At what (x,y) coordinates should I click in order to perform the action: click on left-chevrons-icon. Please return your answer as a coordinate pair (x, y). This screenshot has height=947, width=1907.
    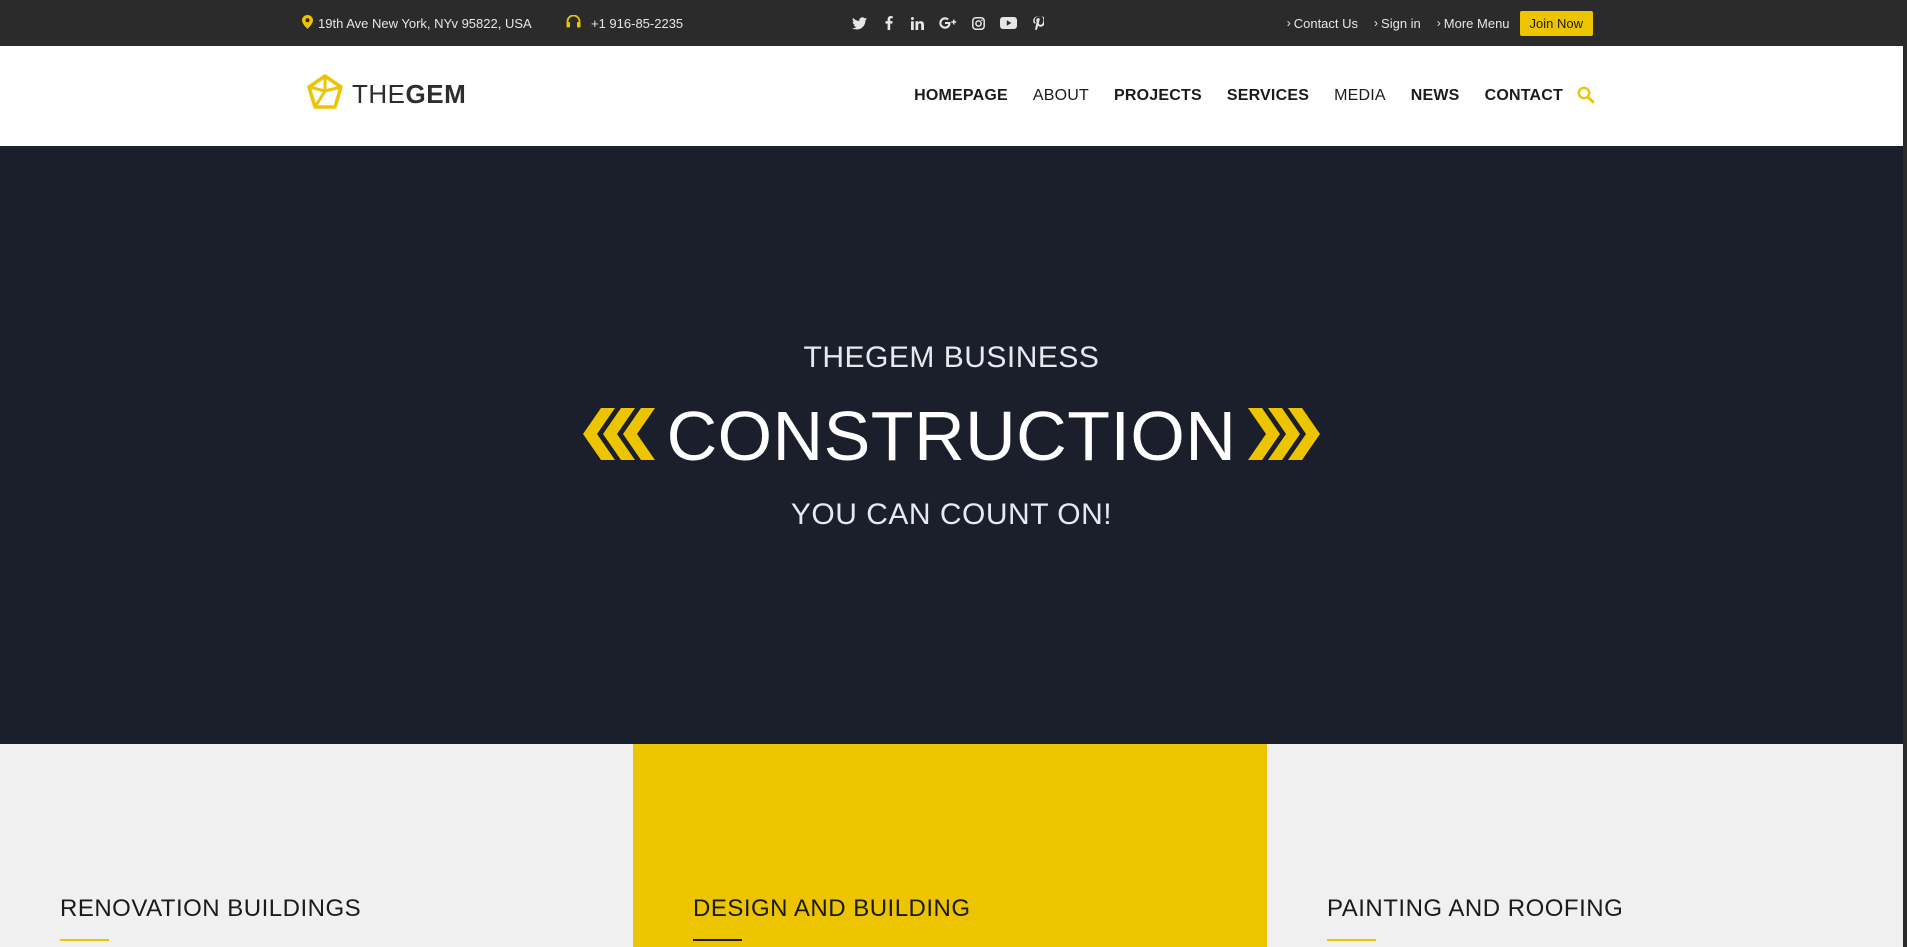
    Looking at the image, I should click on (619, 436).